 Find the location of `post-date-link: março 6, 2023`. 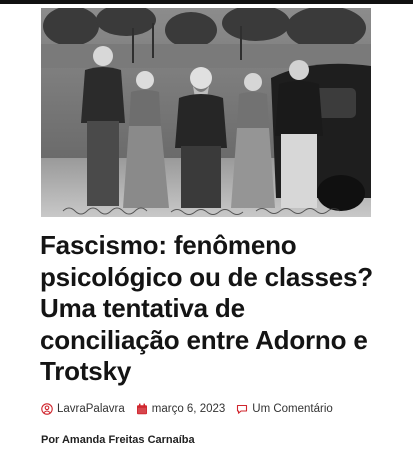

post-date-link: março 6, 2023 is located at coordinates (189, 409).